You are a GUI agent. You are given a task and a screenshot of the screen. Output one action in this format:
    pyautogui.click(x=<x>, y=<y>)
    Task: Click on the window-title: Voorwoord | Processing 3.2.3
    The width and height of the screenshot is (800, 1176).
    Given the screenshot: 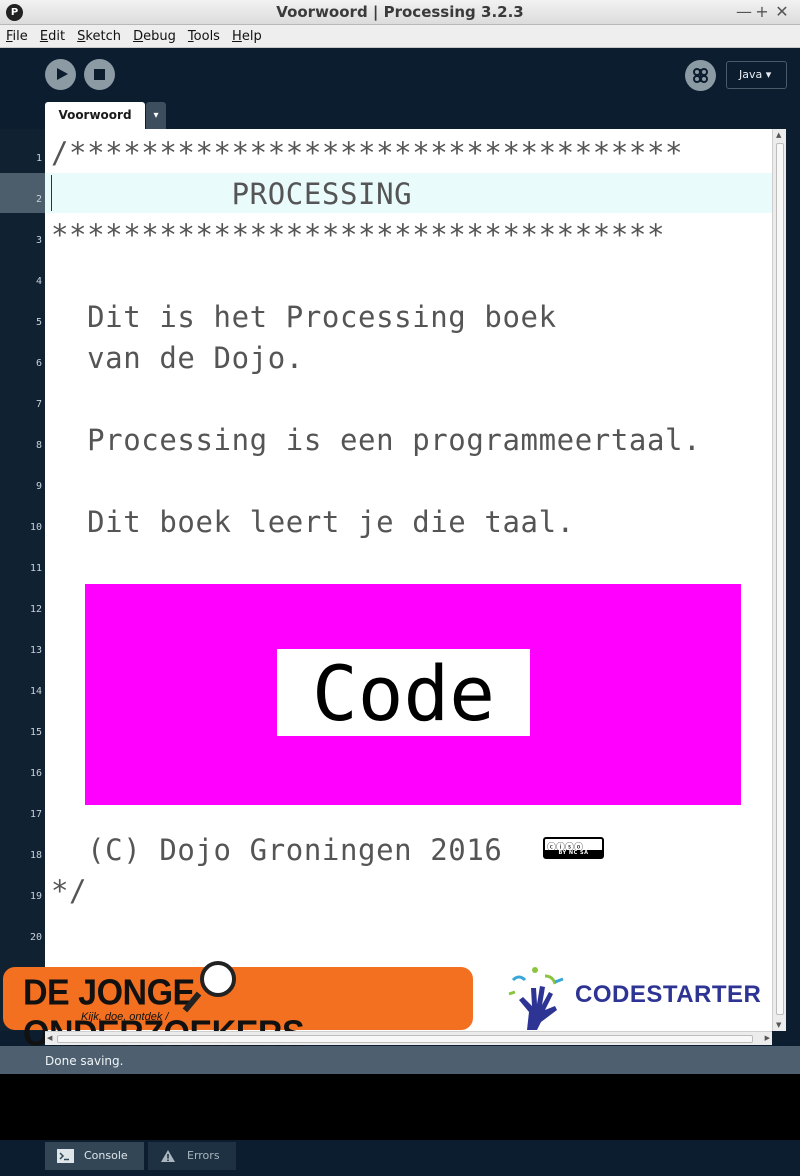 What is the action you would take?
    pyautogui.click(x=400, y=12)
    